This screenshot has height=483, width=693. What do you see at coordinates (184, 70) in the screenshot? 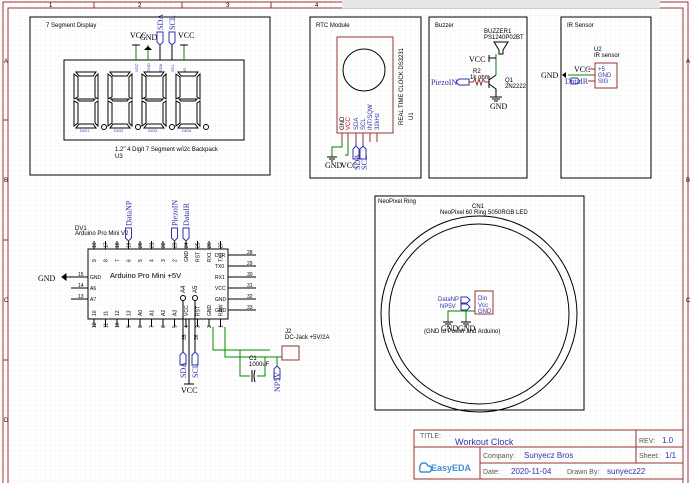
I see `pin-label: IO` at bounding box center [184, 70].